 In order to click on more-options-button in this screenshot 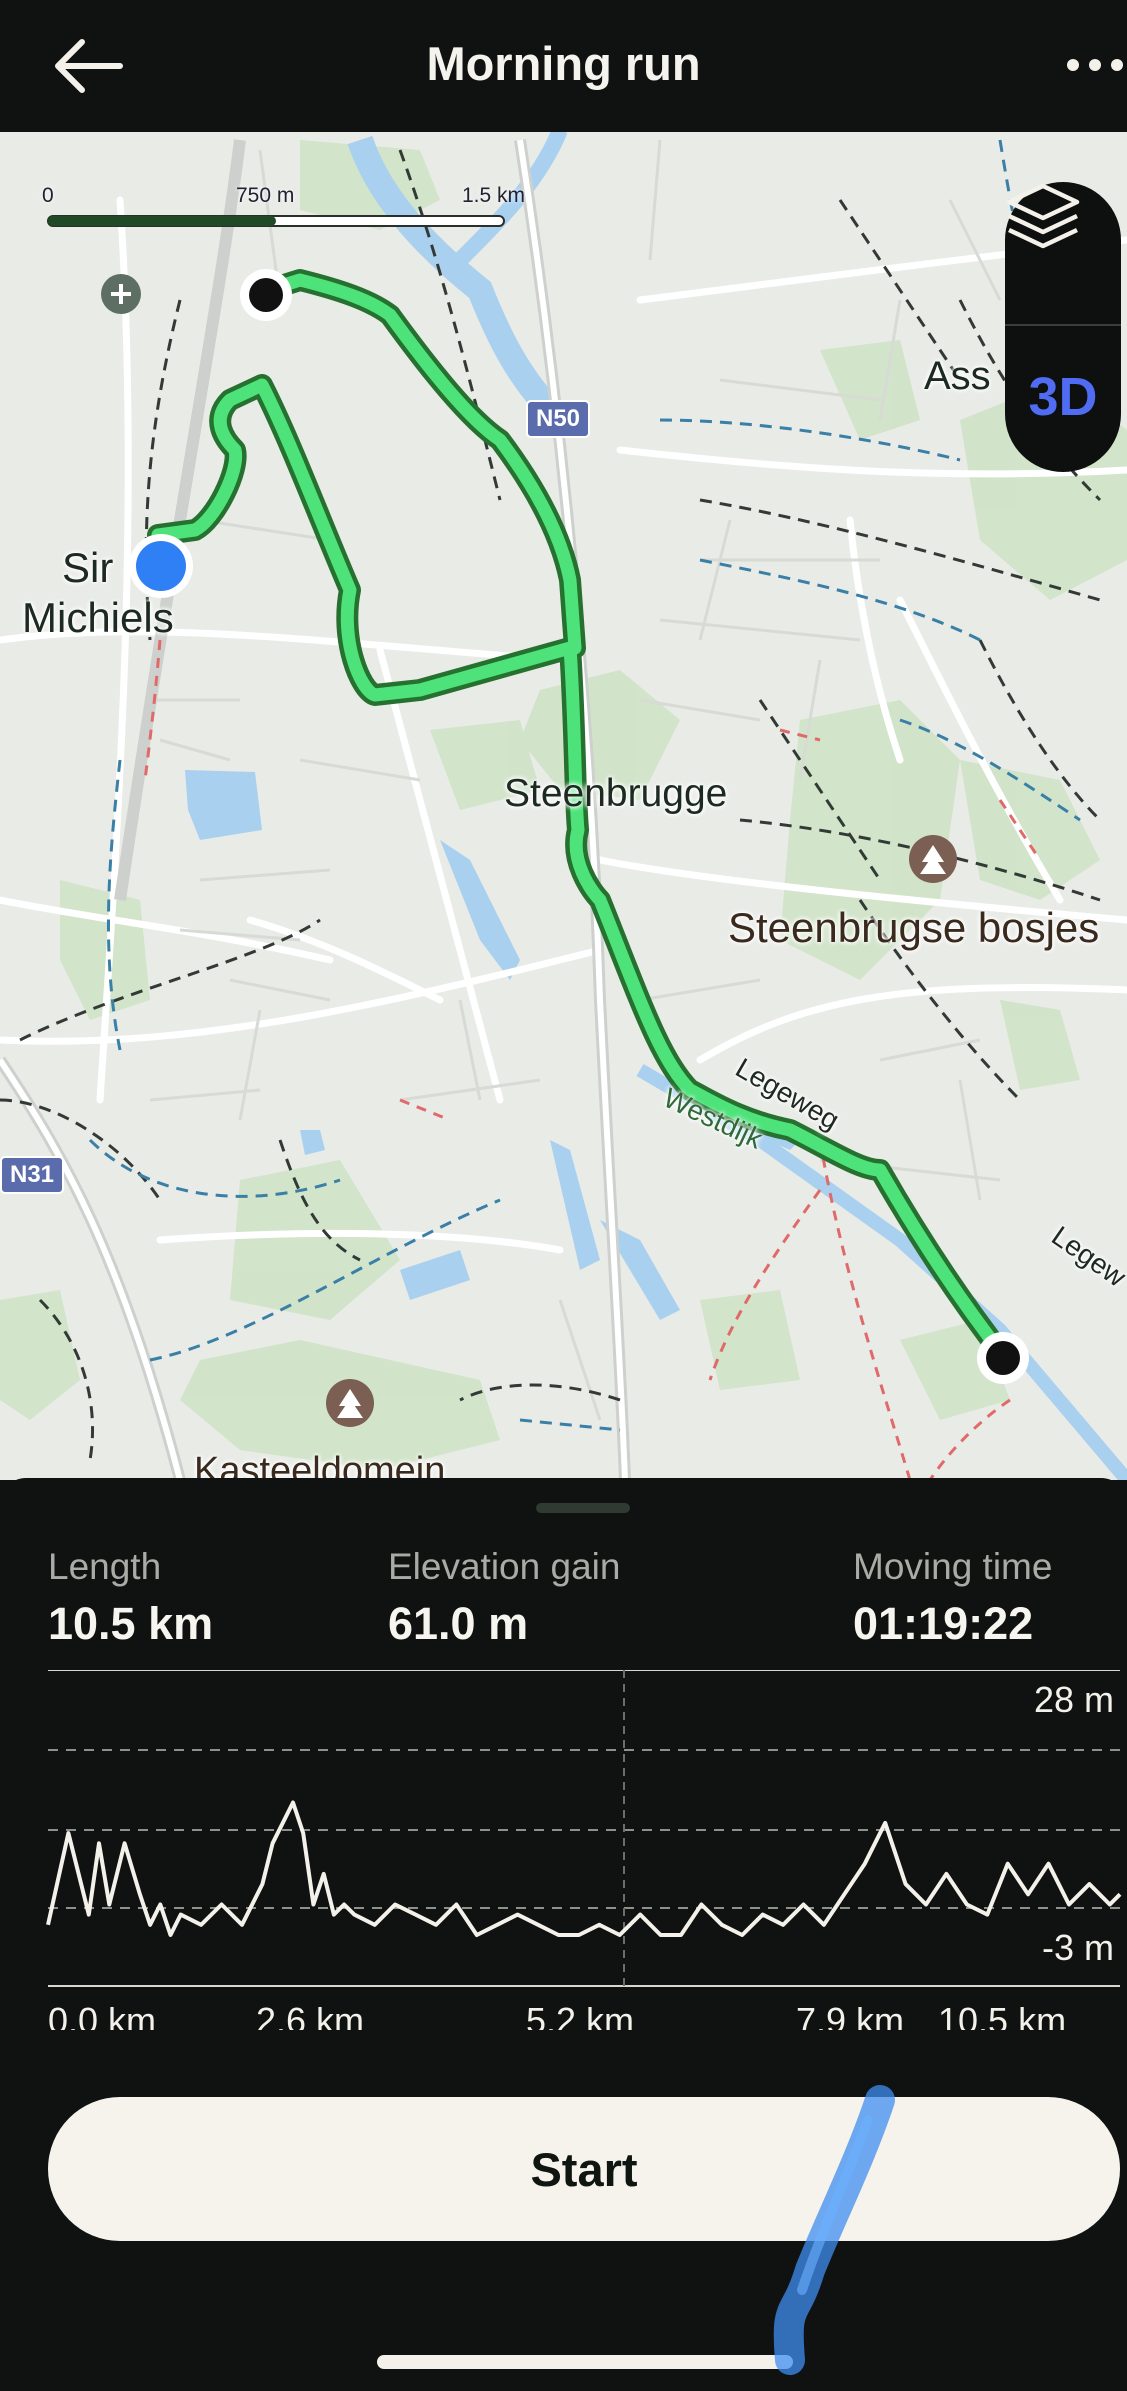, I will do `click(1091, 65)`.